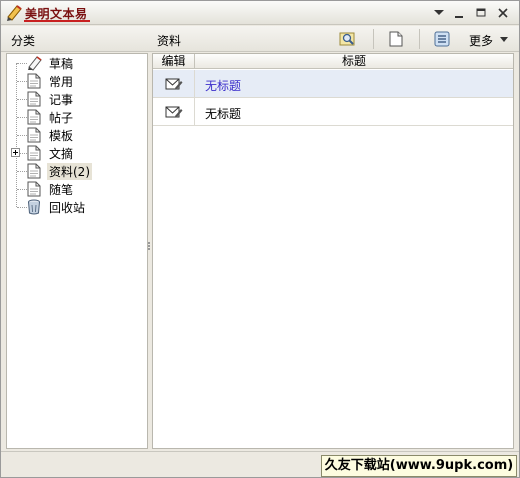 The image size is (520, 478). Describe the element at coordinates (442, 39) in the screenshot. I see `list-view-icon` at that location.